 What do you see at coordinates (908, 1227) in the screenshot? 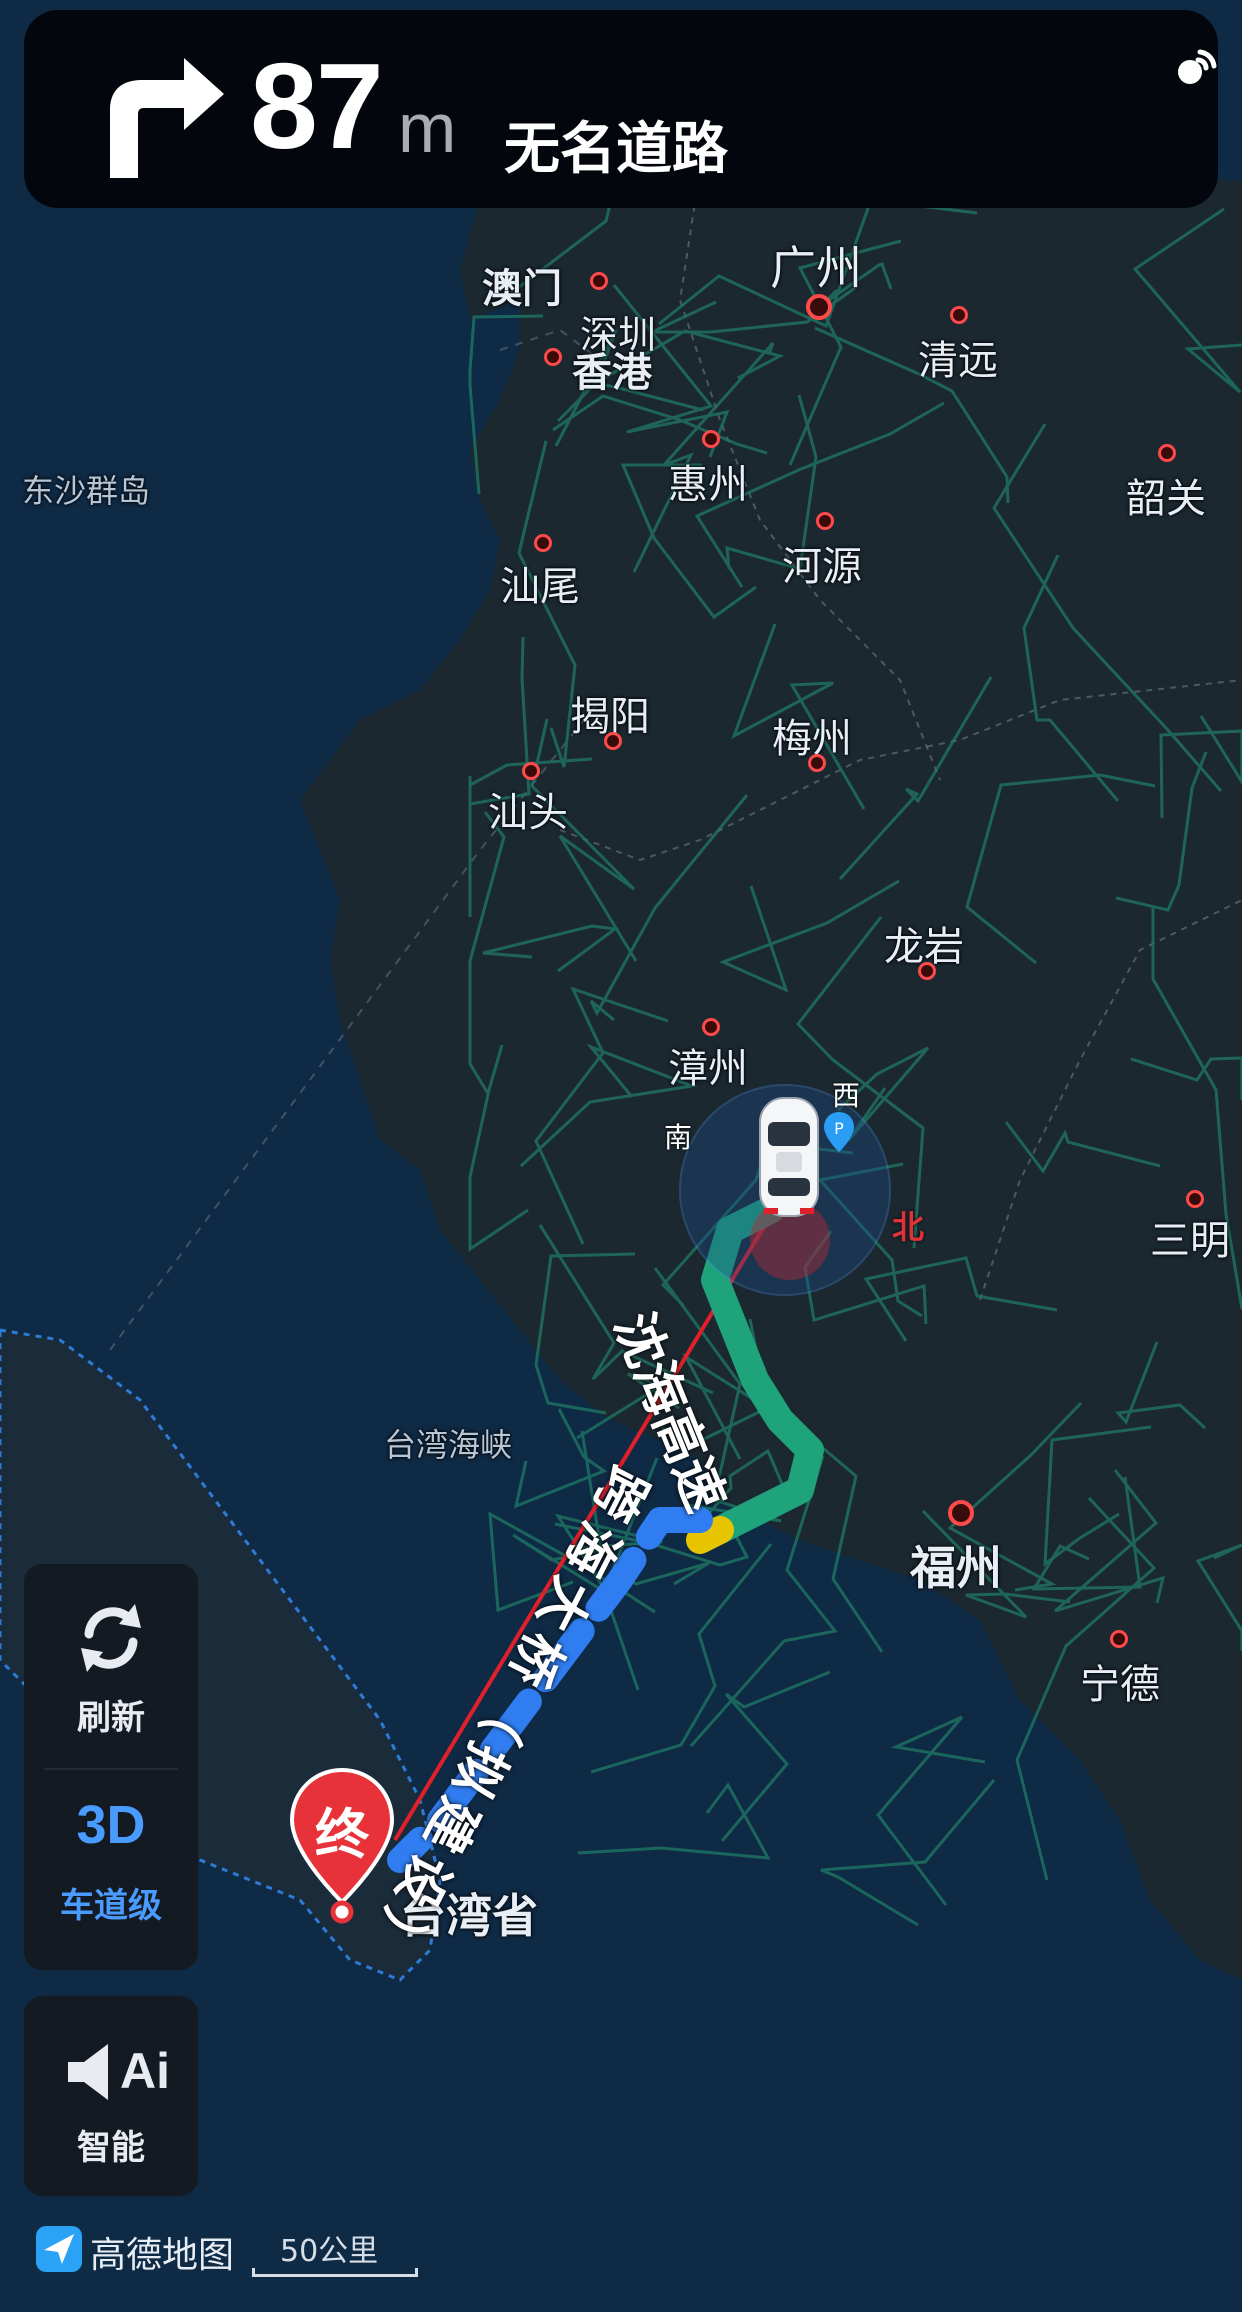
I see `compass-north: 北` at bounding box center [908, 1227].